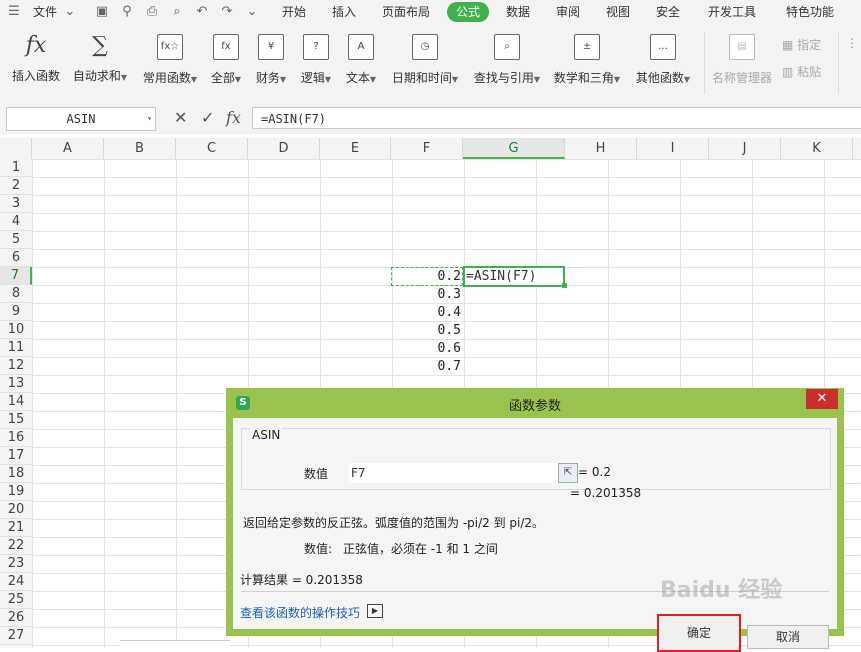  I want to click on tab-formulas: 公式, so click(468, 12).